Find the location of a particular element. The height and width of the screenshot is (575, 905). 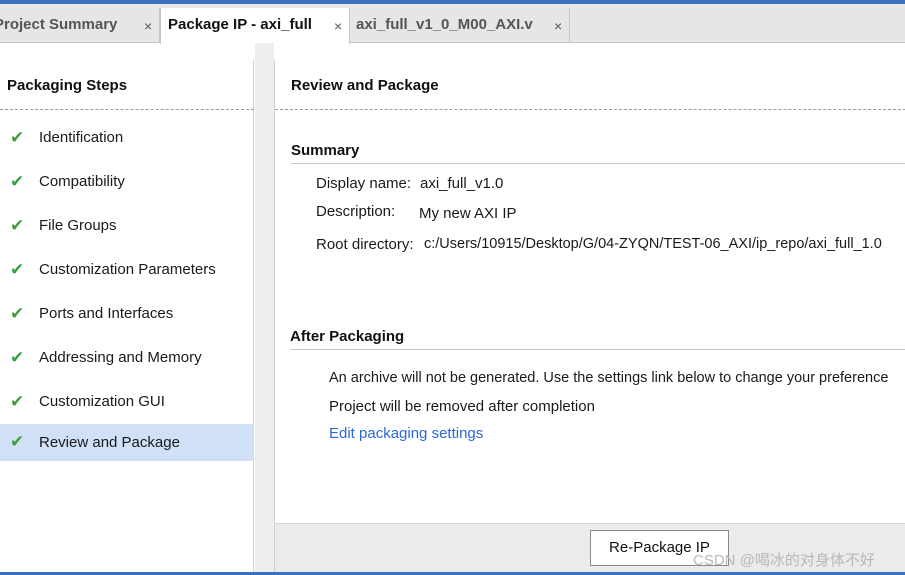

step-label: Compatibility is located at coordinates (82, 181).